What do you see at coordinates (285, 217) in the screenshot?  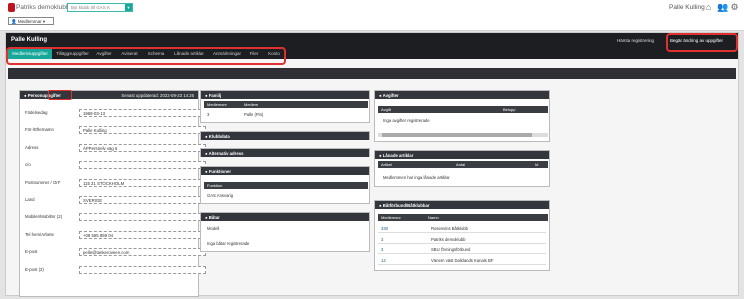 I see `boats-header: ● Båtar` at bounding box center [285, 217].